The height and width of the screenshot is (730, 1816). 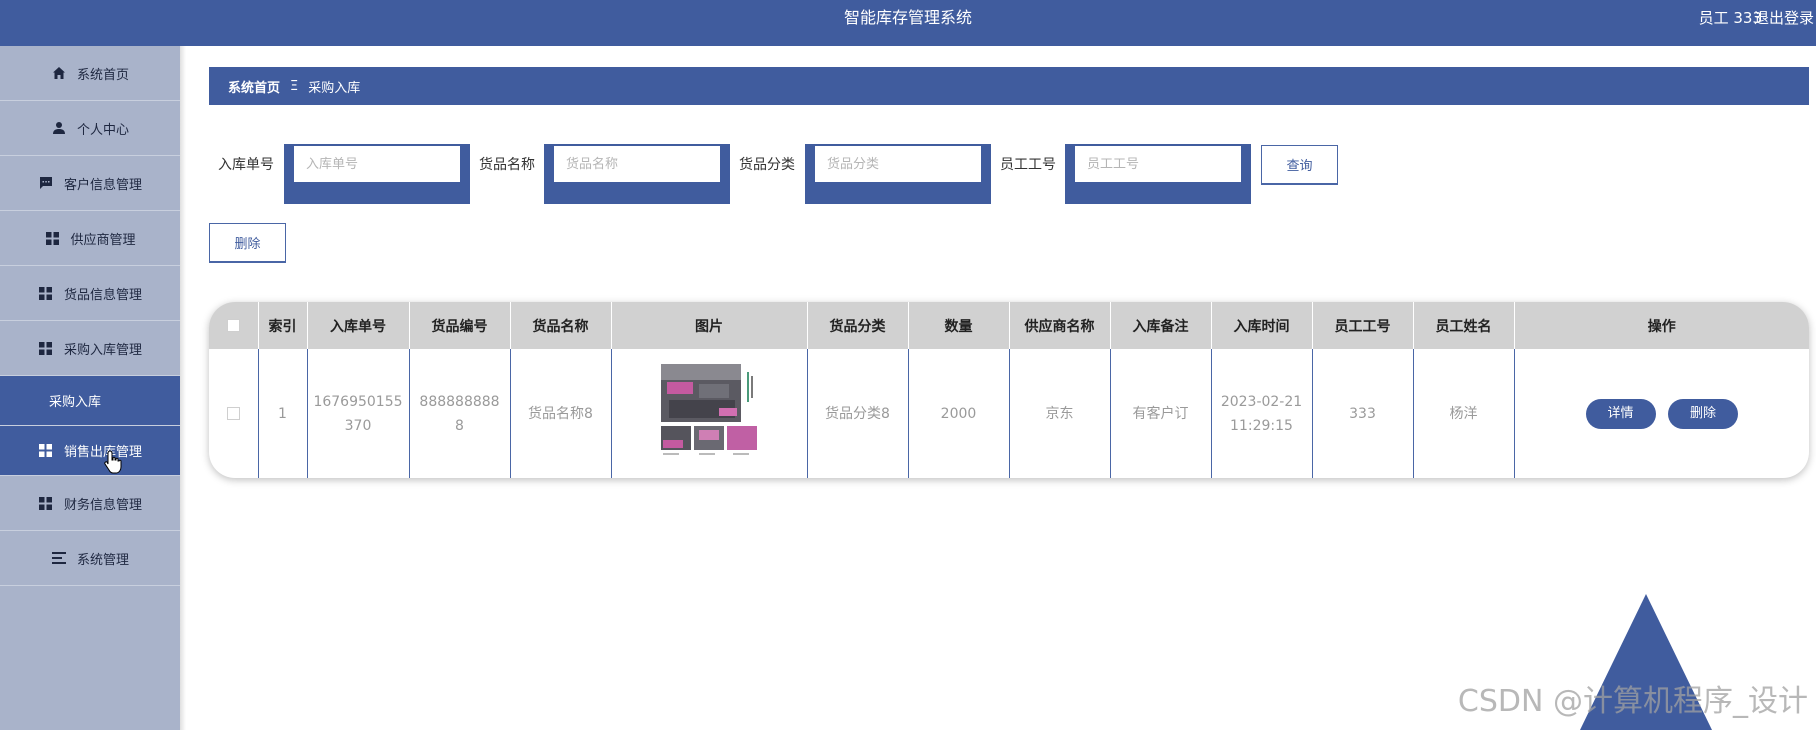 I want to click on order-no-label: 入库单号, so click(x=246, y=165).